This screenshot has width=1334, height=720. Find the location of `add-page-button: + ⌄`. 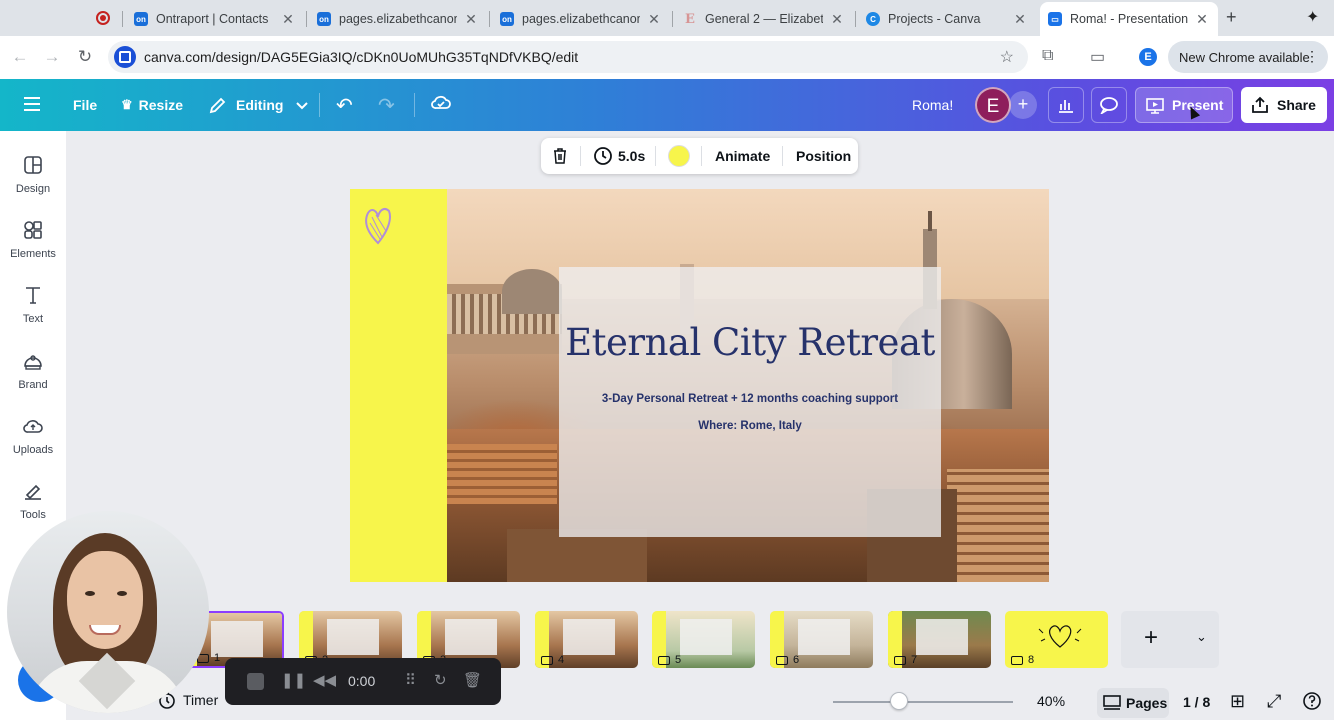

add-page-button: + ⌄ is located at coordinates (1170, 639).